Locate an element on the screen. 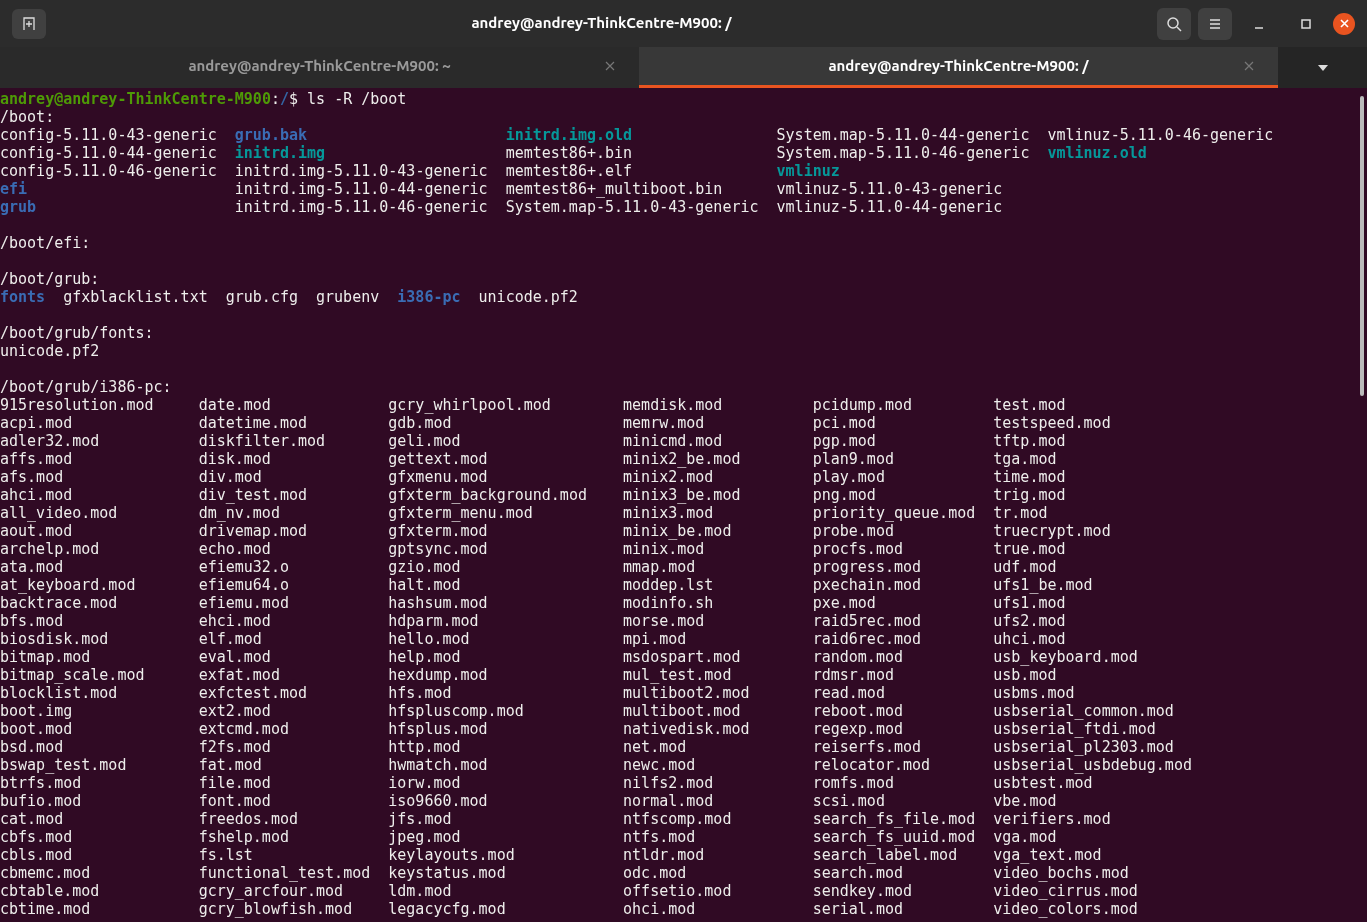 Image resolution: width=1367 pixels, height=922 pixels. file-name: reboot.mod is located at coordinates (857, 711).